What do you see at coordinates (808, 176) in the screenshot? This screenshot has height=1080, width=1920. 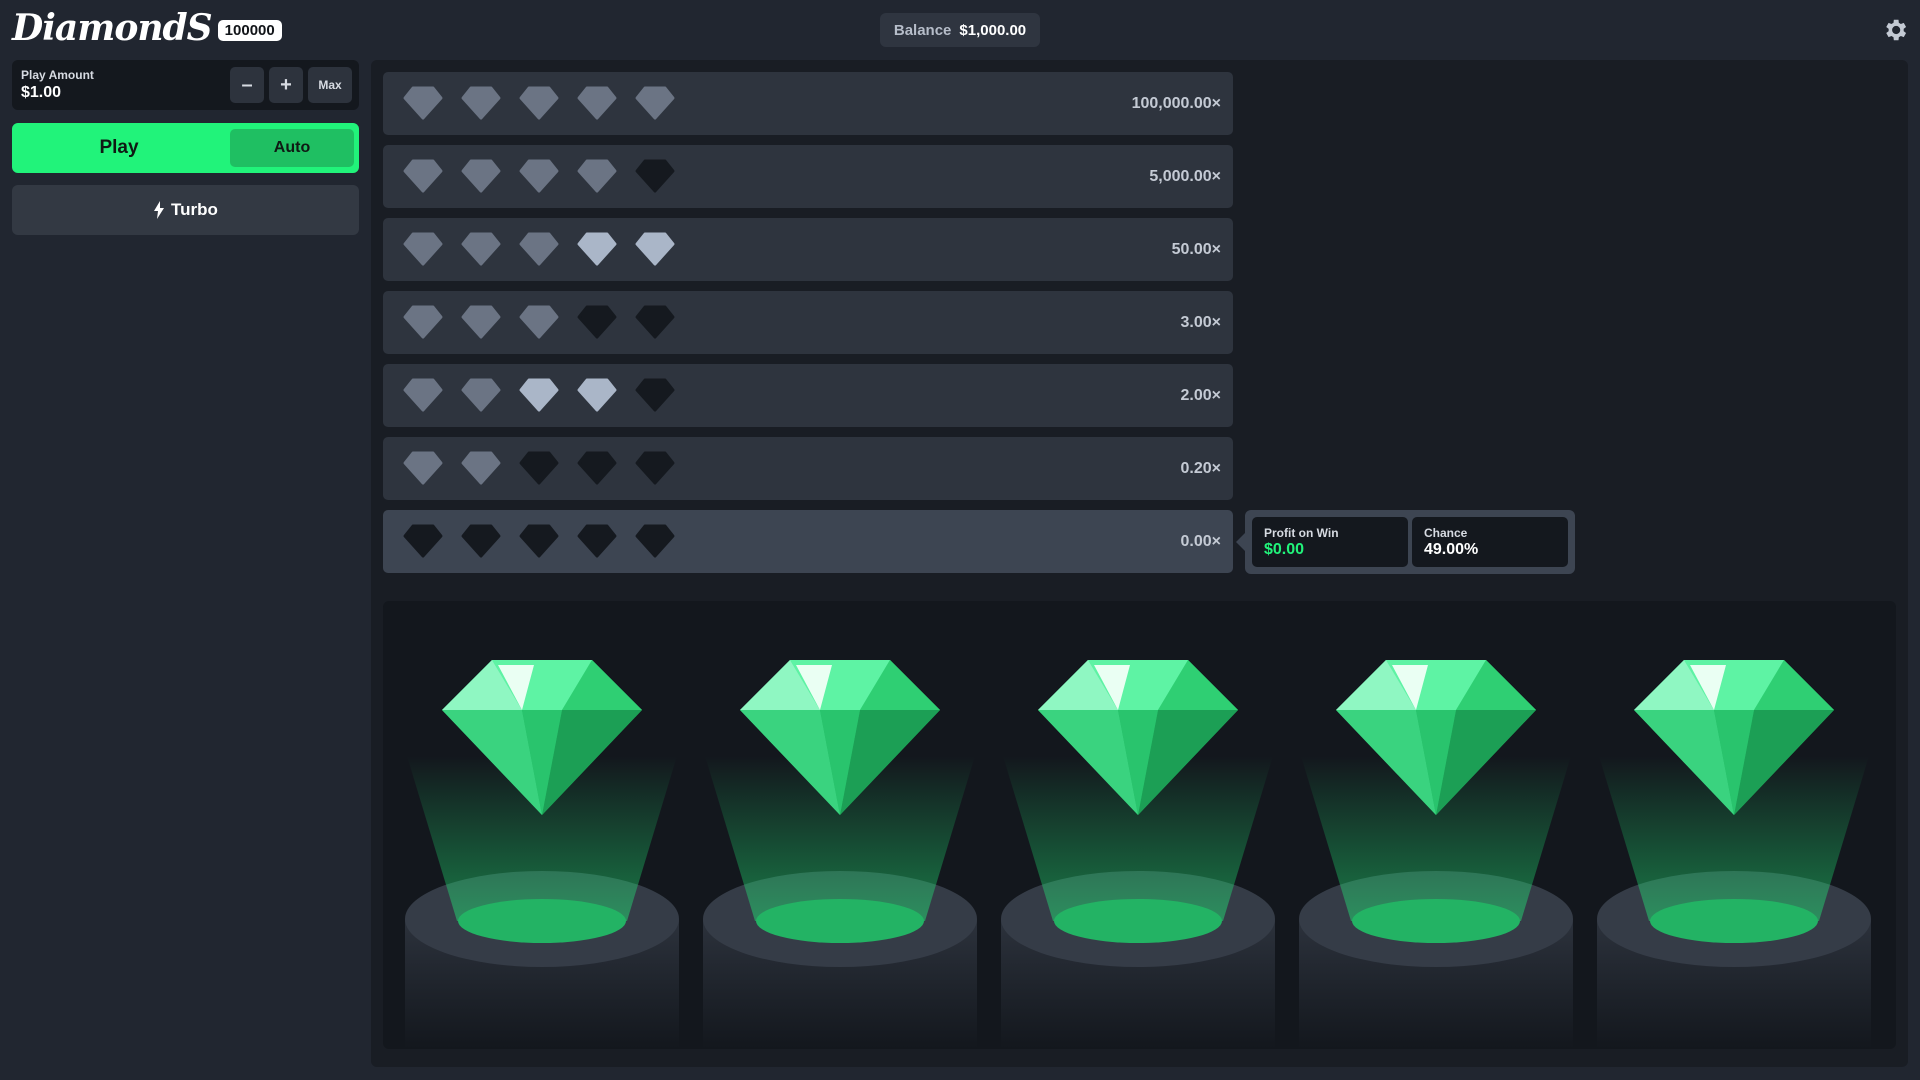 I see `paytable-row: 5,000.00×` at bounding box center [808, 176].